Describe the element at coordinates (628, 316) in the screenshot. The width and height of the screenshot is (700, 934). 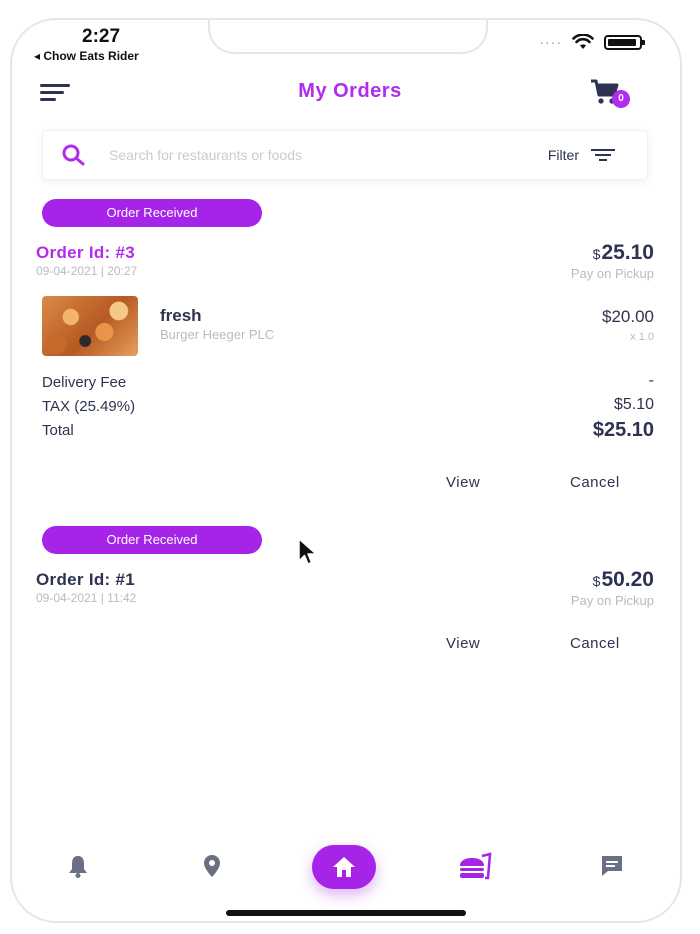
I see `item-price: $20.00` at that location.